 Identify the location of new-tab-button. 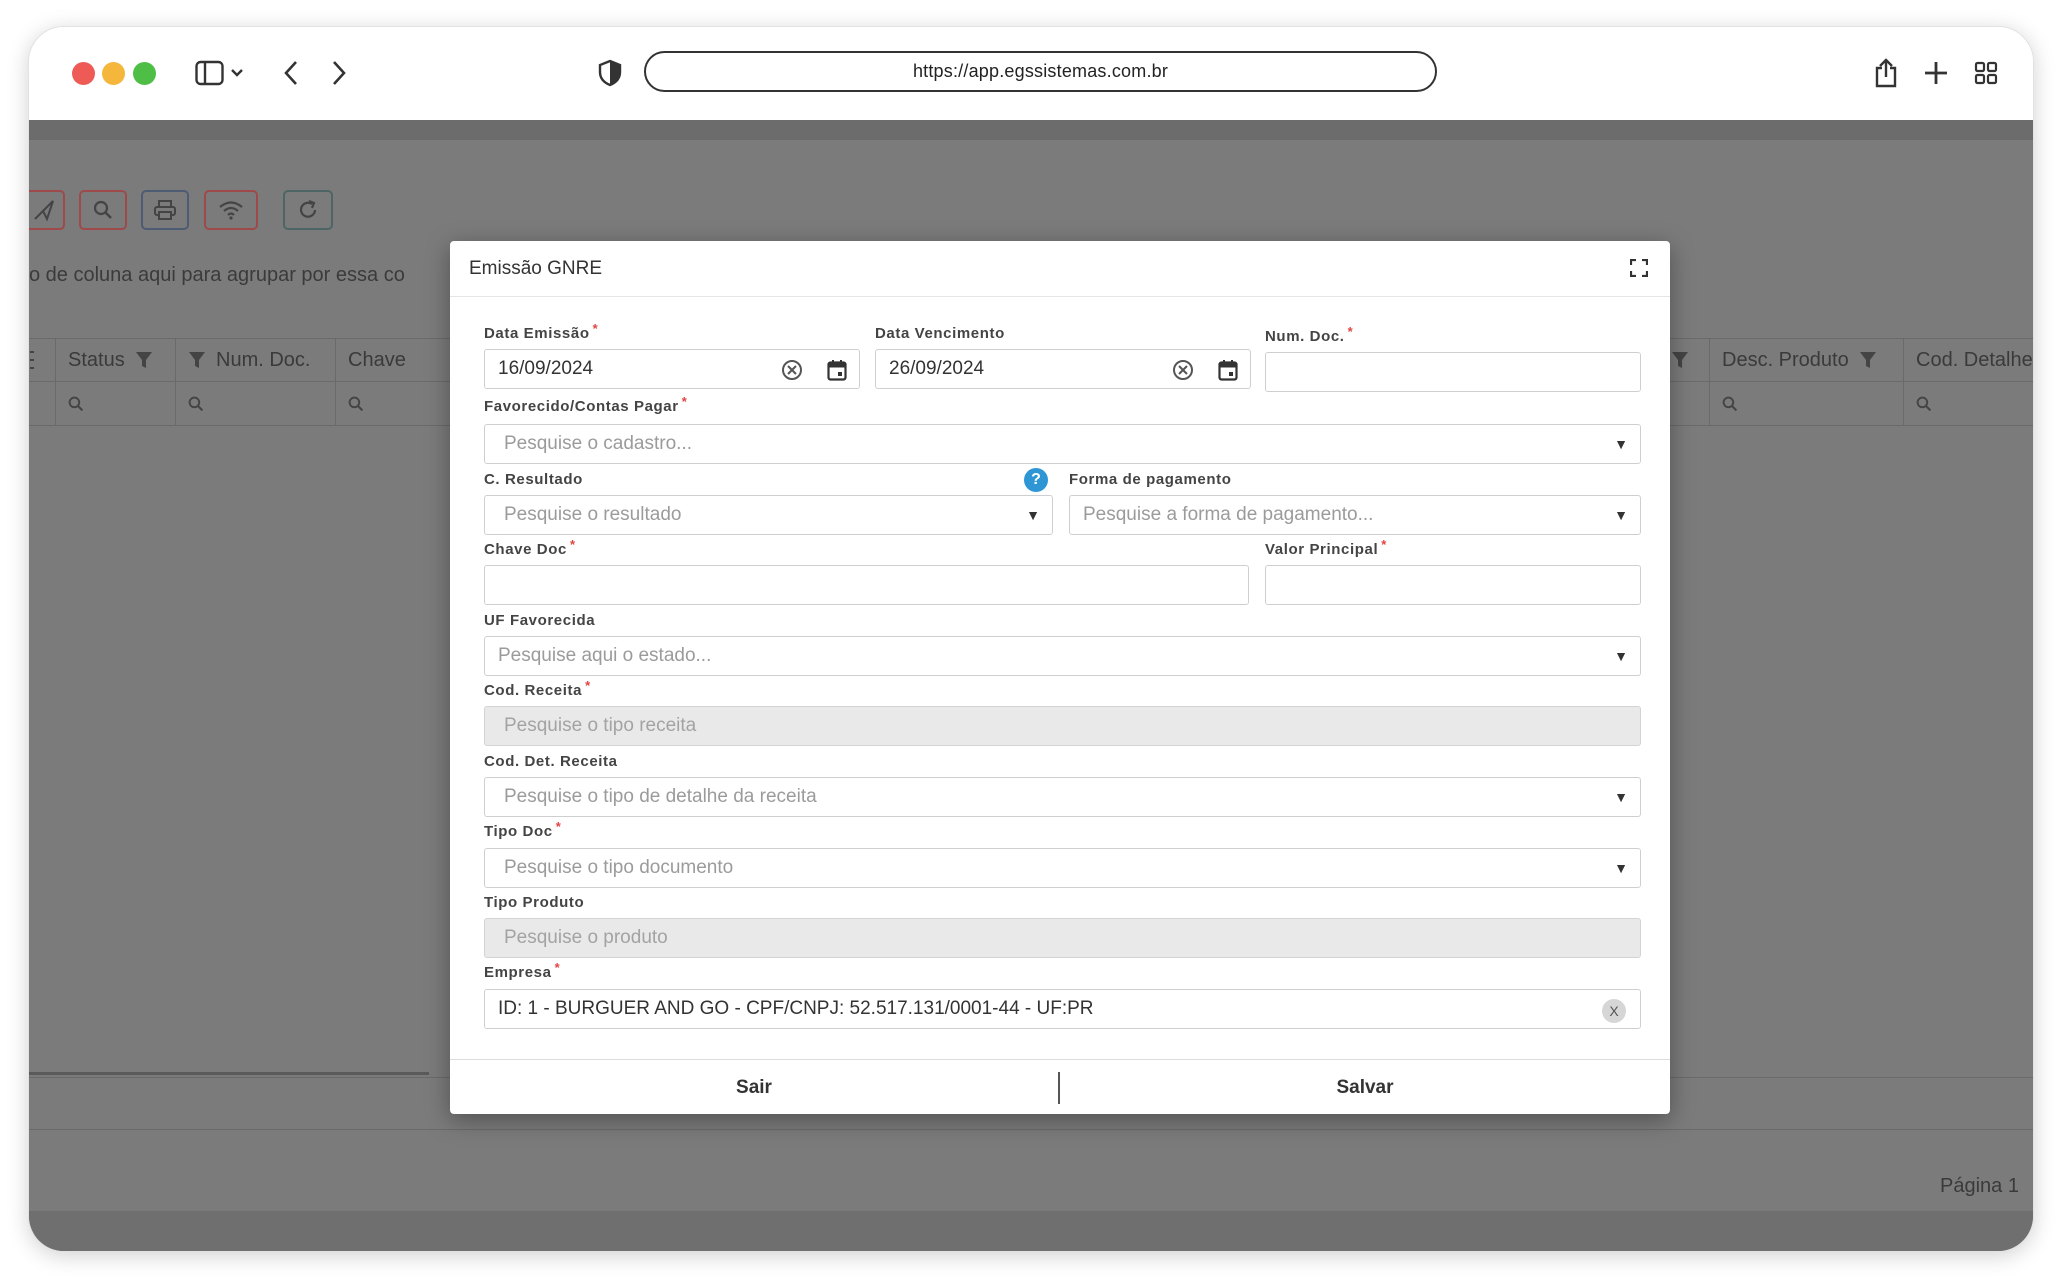
(1936, 73).